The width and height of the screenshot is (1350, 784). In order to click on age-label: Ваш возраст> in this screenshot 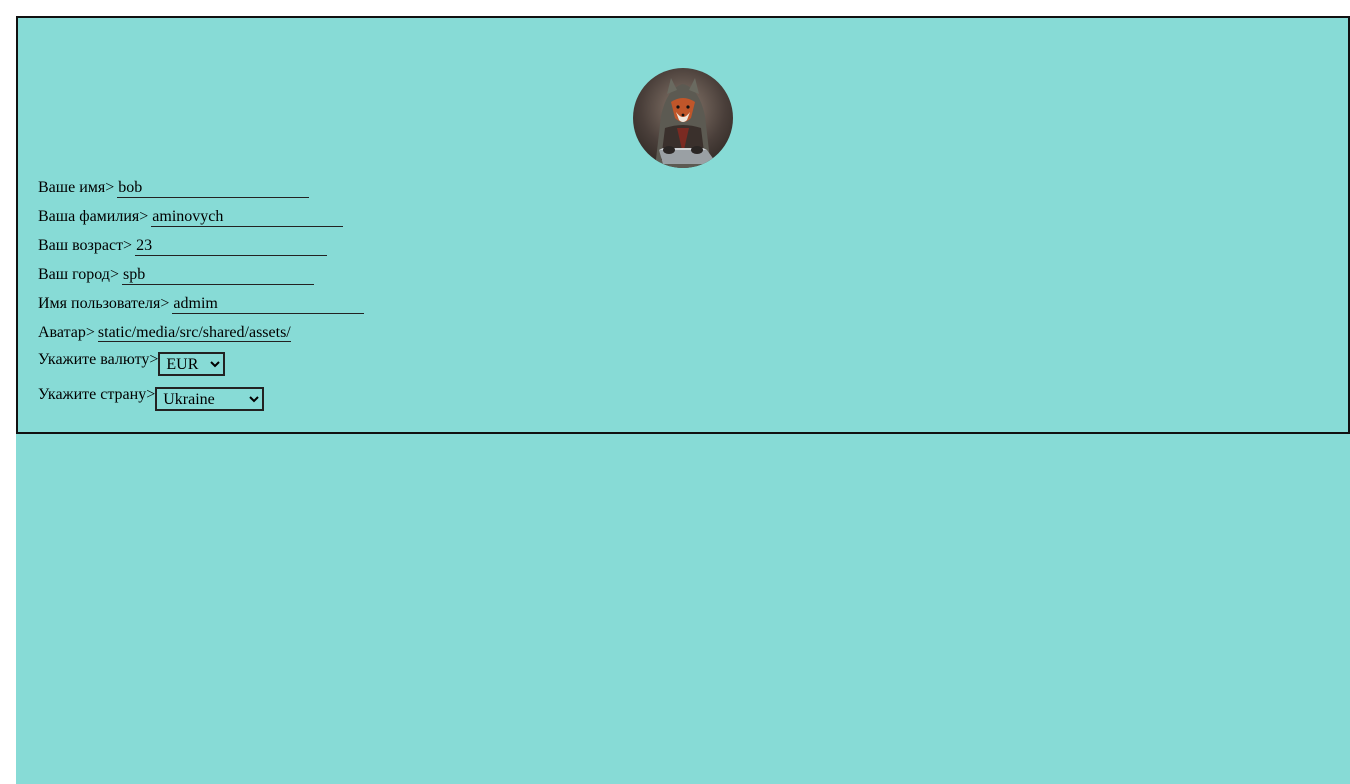, I will do `click(85, 245)`.